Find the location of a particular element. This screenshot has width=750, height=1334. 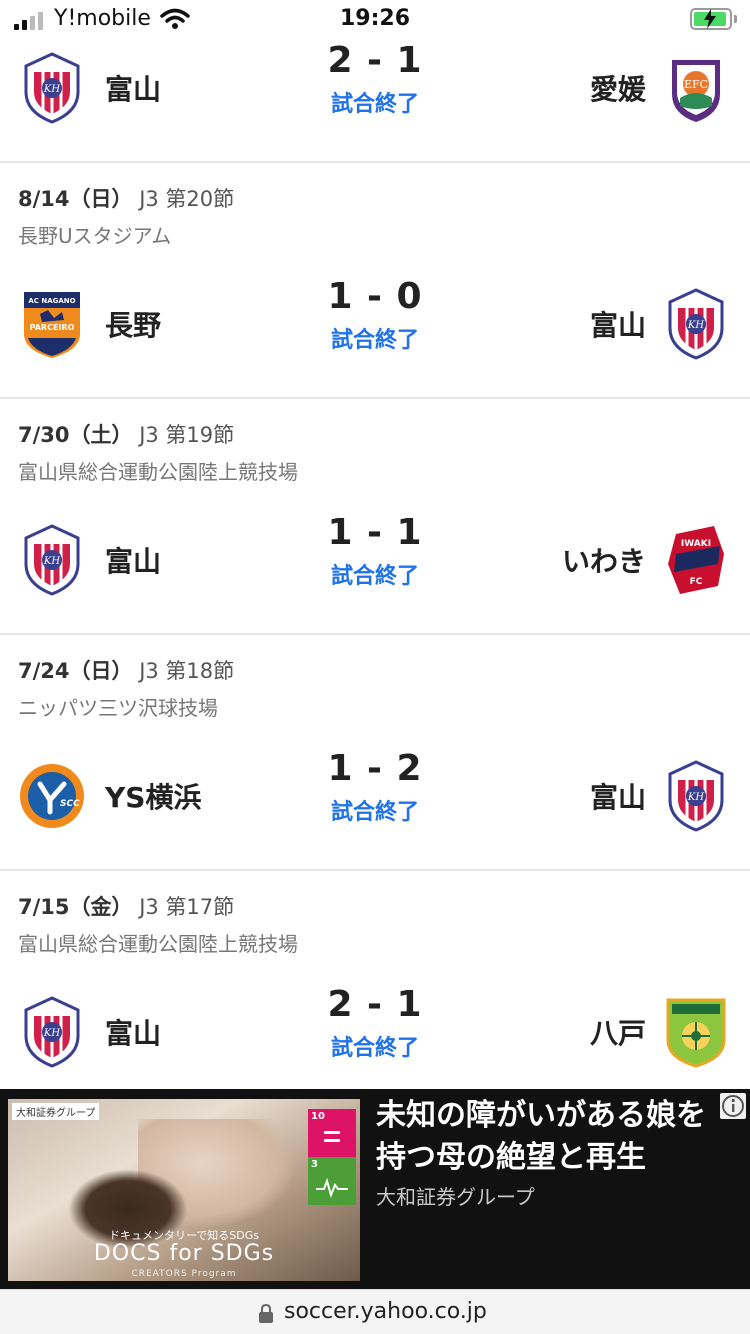

svg-text: SCC is located at coordinates (70, 804).